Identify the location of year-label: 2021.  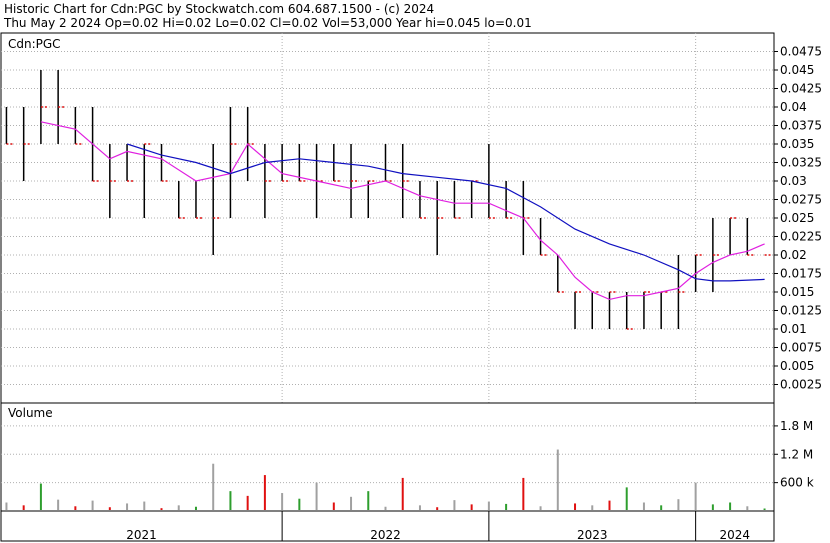
(141, 535).